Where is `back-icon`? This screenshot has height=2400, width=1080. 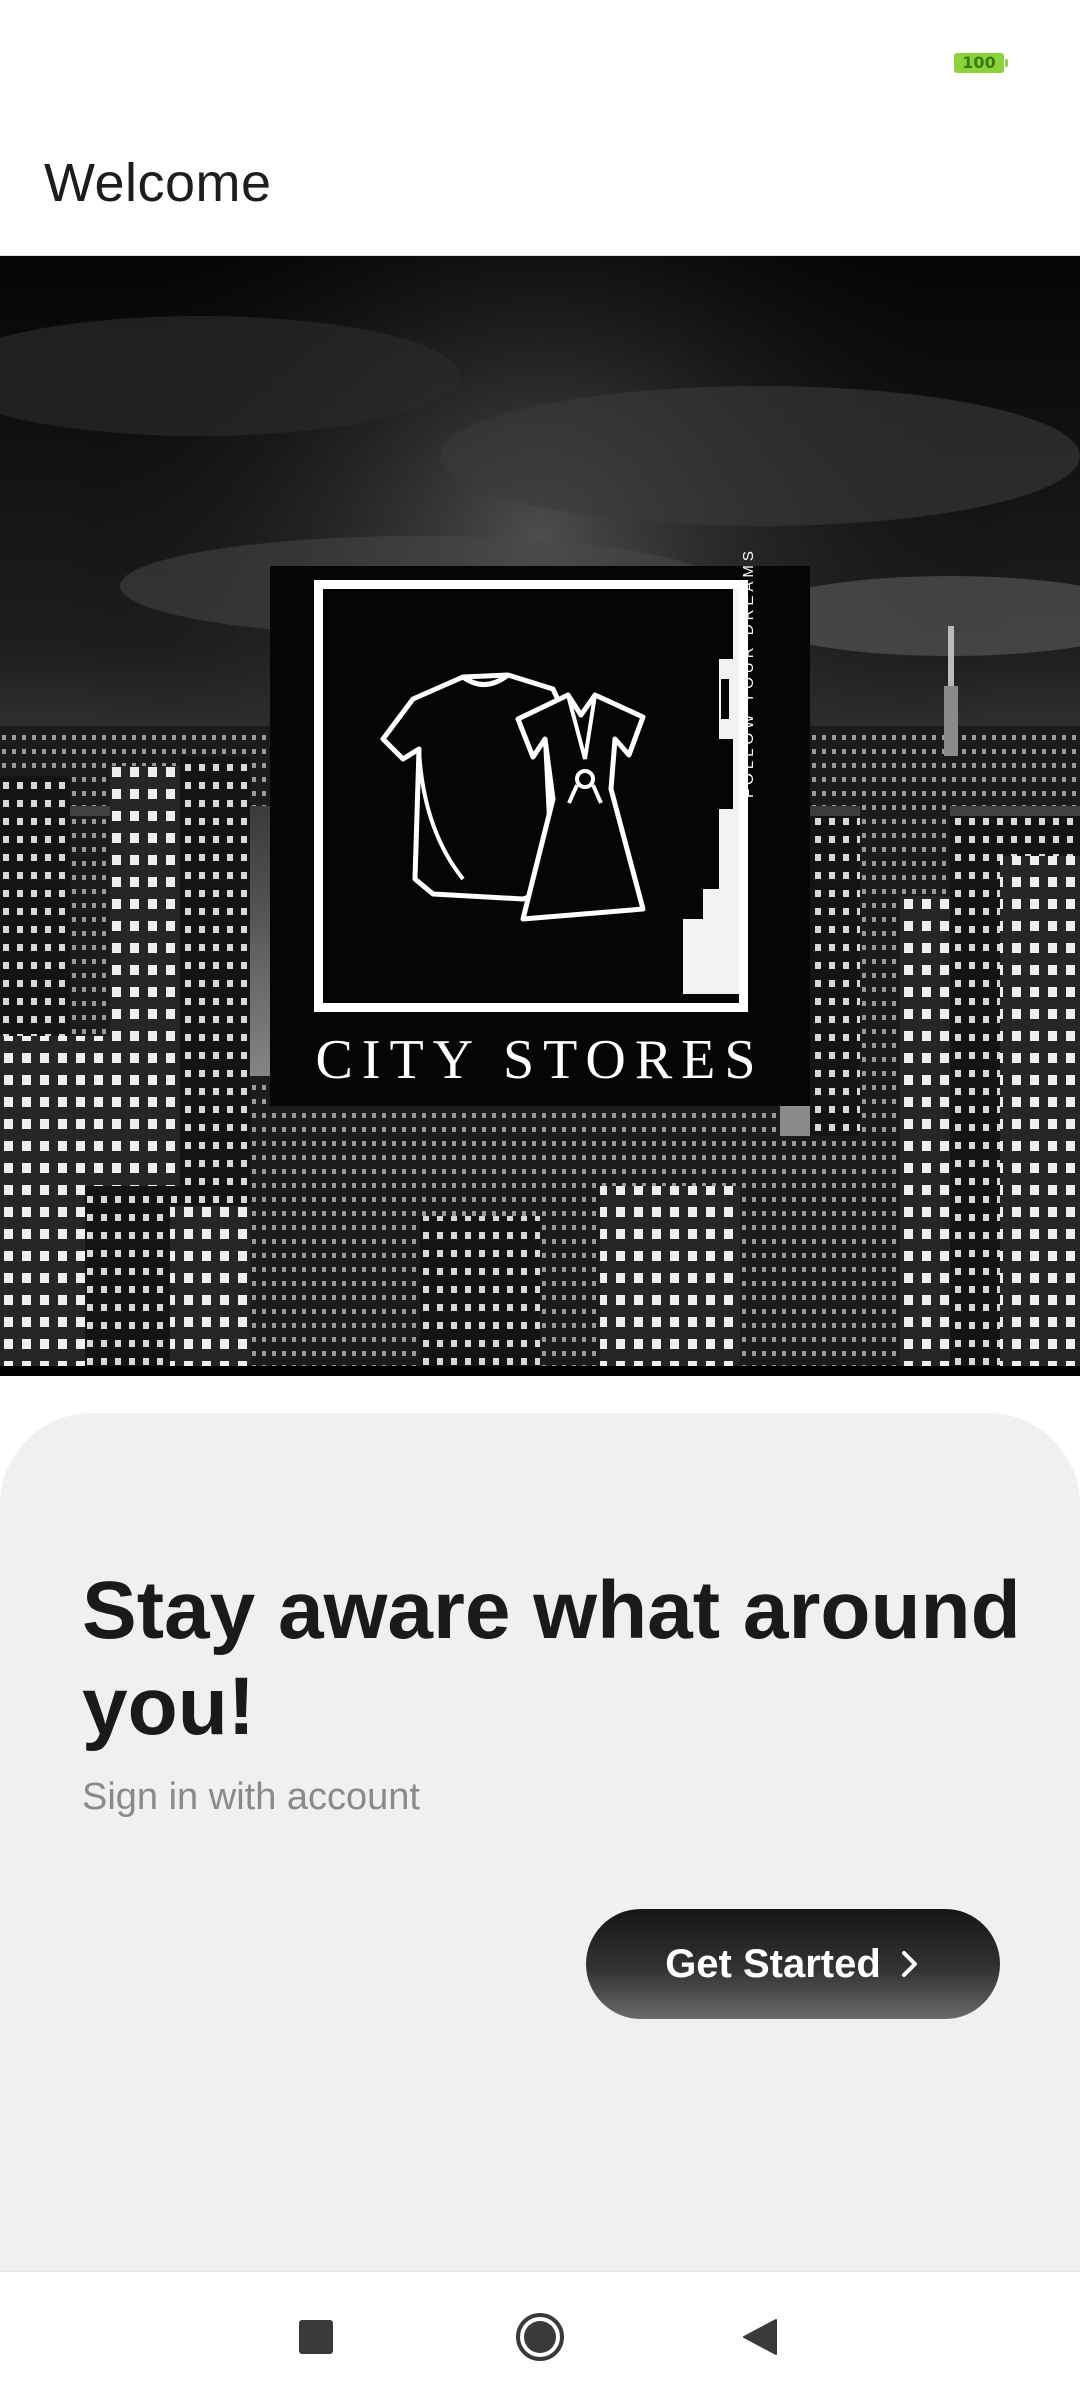 back-icon is located at coordinates (760, 2336).